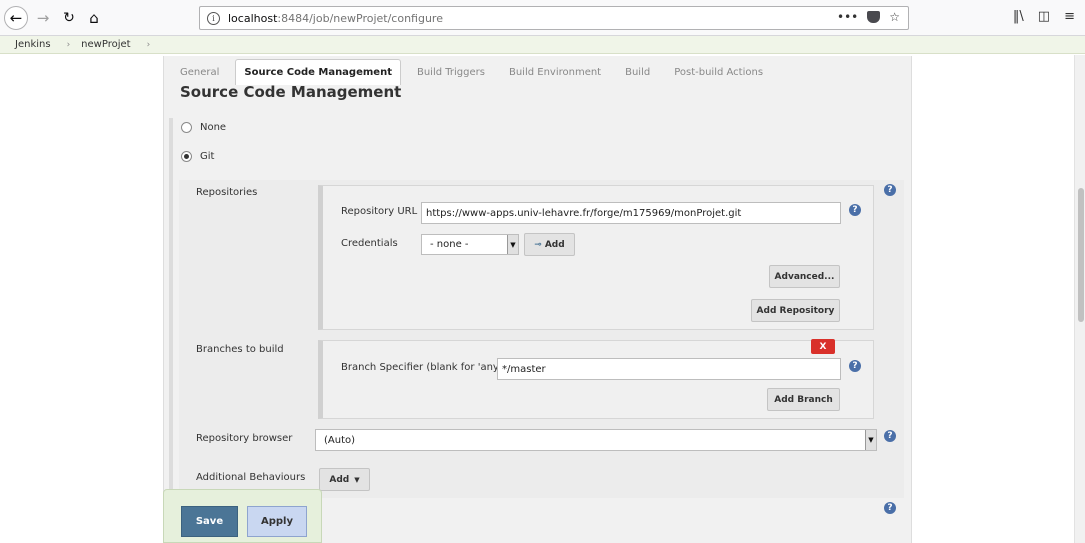 The height and width of the screenshot is (543, 1085). What do you see at coordinates (16, 18) in the screenshot?
I see `back-icon: ←` at bounding box center [16, 18].